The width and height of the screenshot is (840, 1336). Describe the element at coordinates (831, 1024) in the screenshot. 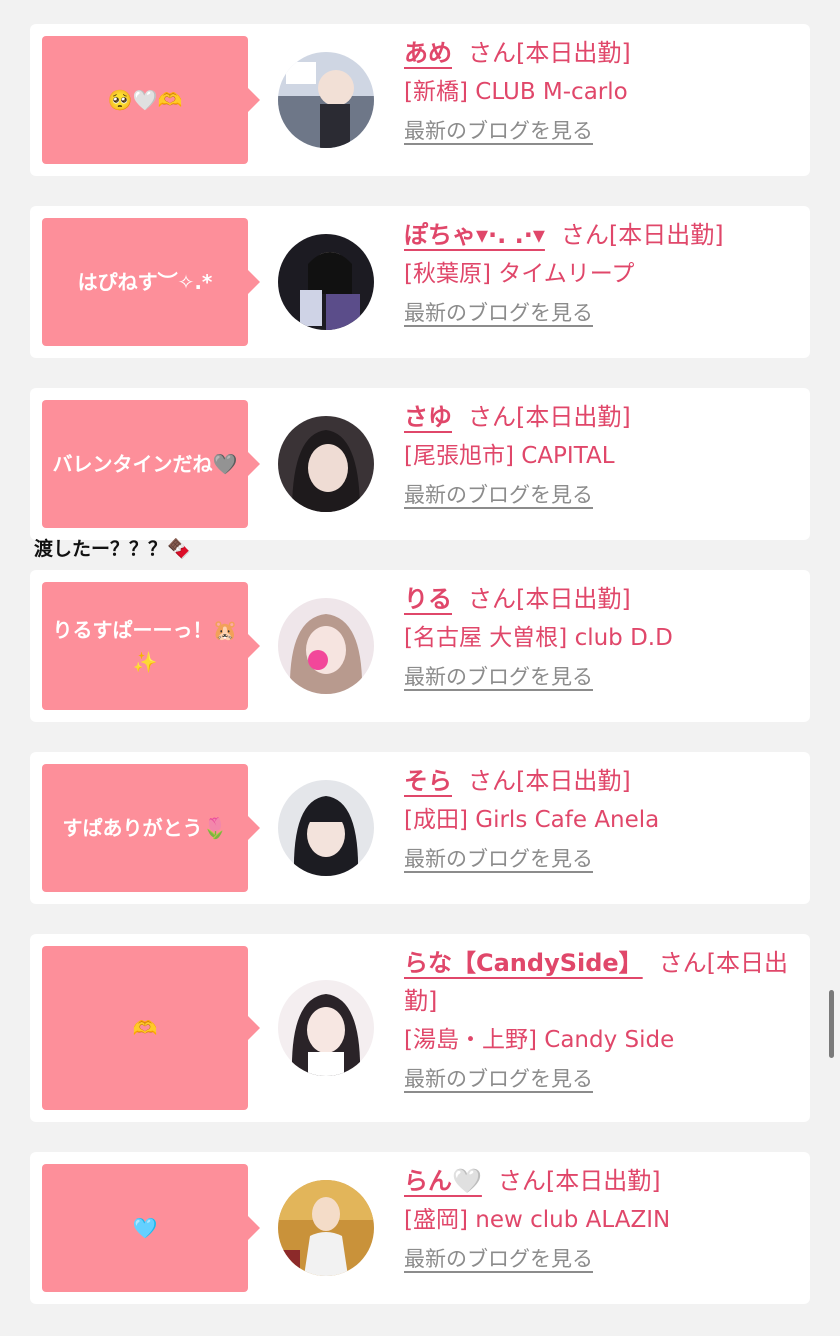

I see `scrollbar` at that location.